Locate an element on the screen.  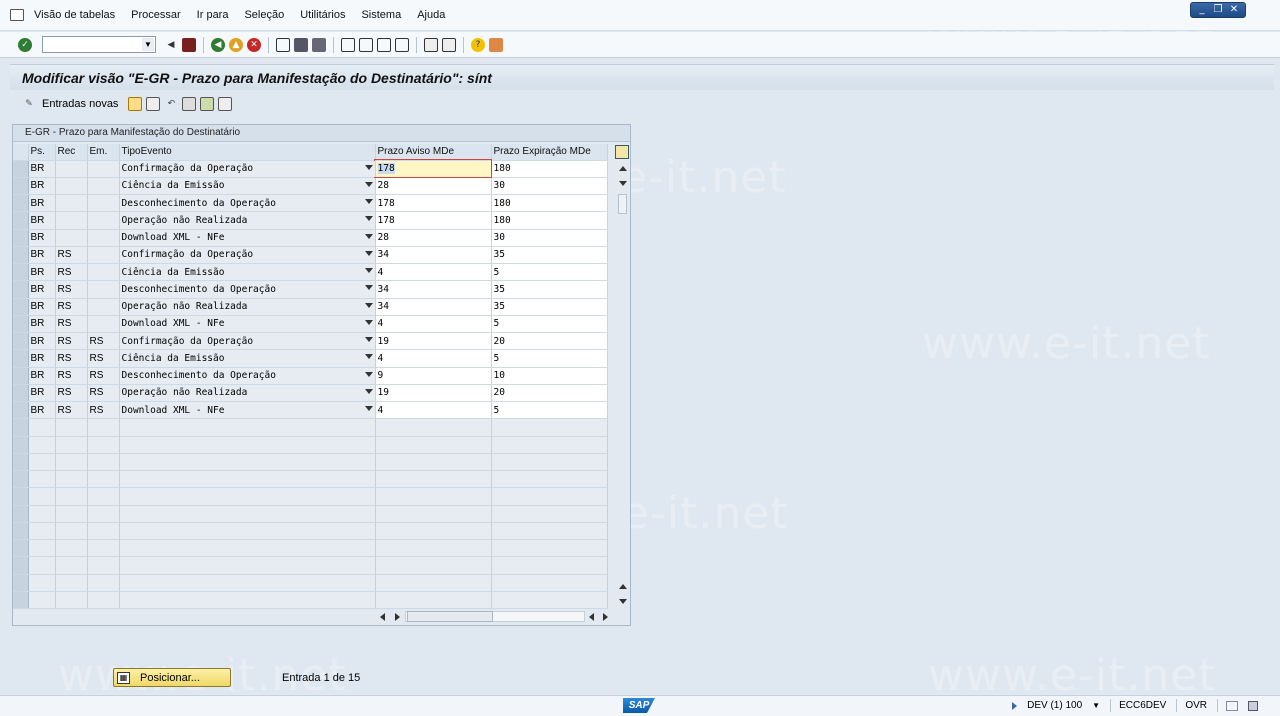
cell-prazo-expiracao: 180 is located at coordinates (549, 220).